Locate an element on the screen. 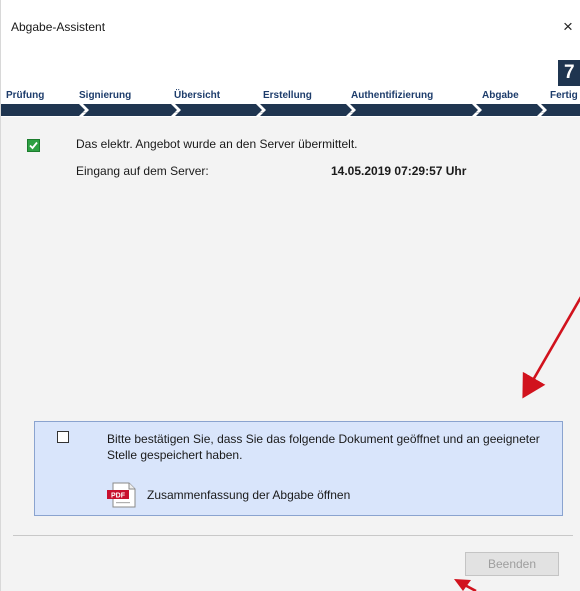 The height and width of the screenshot is (591, 580). close-button: × is located at coordinates (568, 27).